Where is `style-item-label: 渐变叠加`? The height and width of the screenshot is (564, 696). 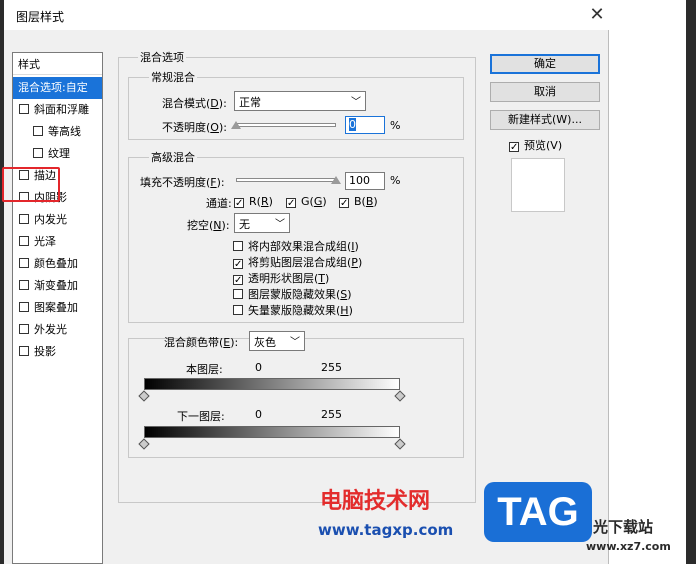 style-item-label: 渐变叠加 is located at coordinates (56, 285).